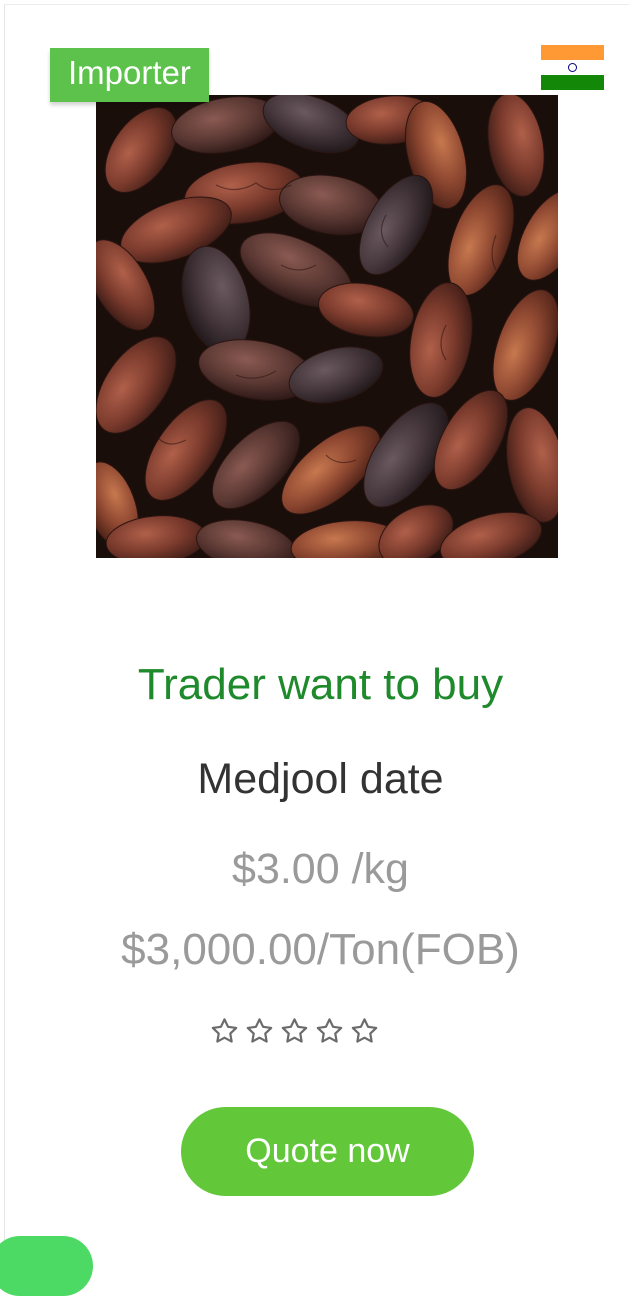 The width and height of the screenshot is (631, 1296). I want to click on rating-stars, so click(294, 1031).